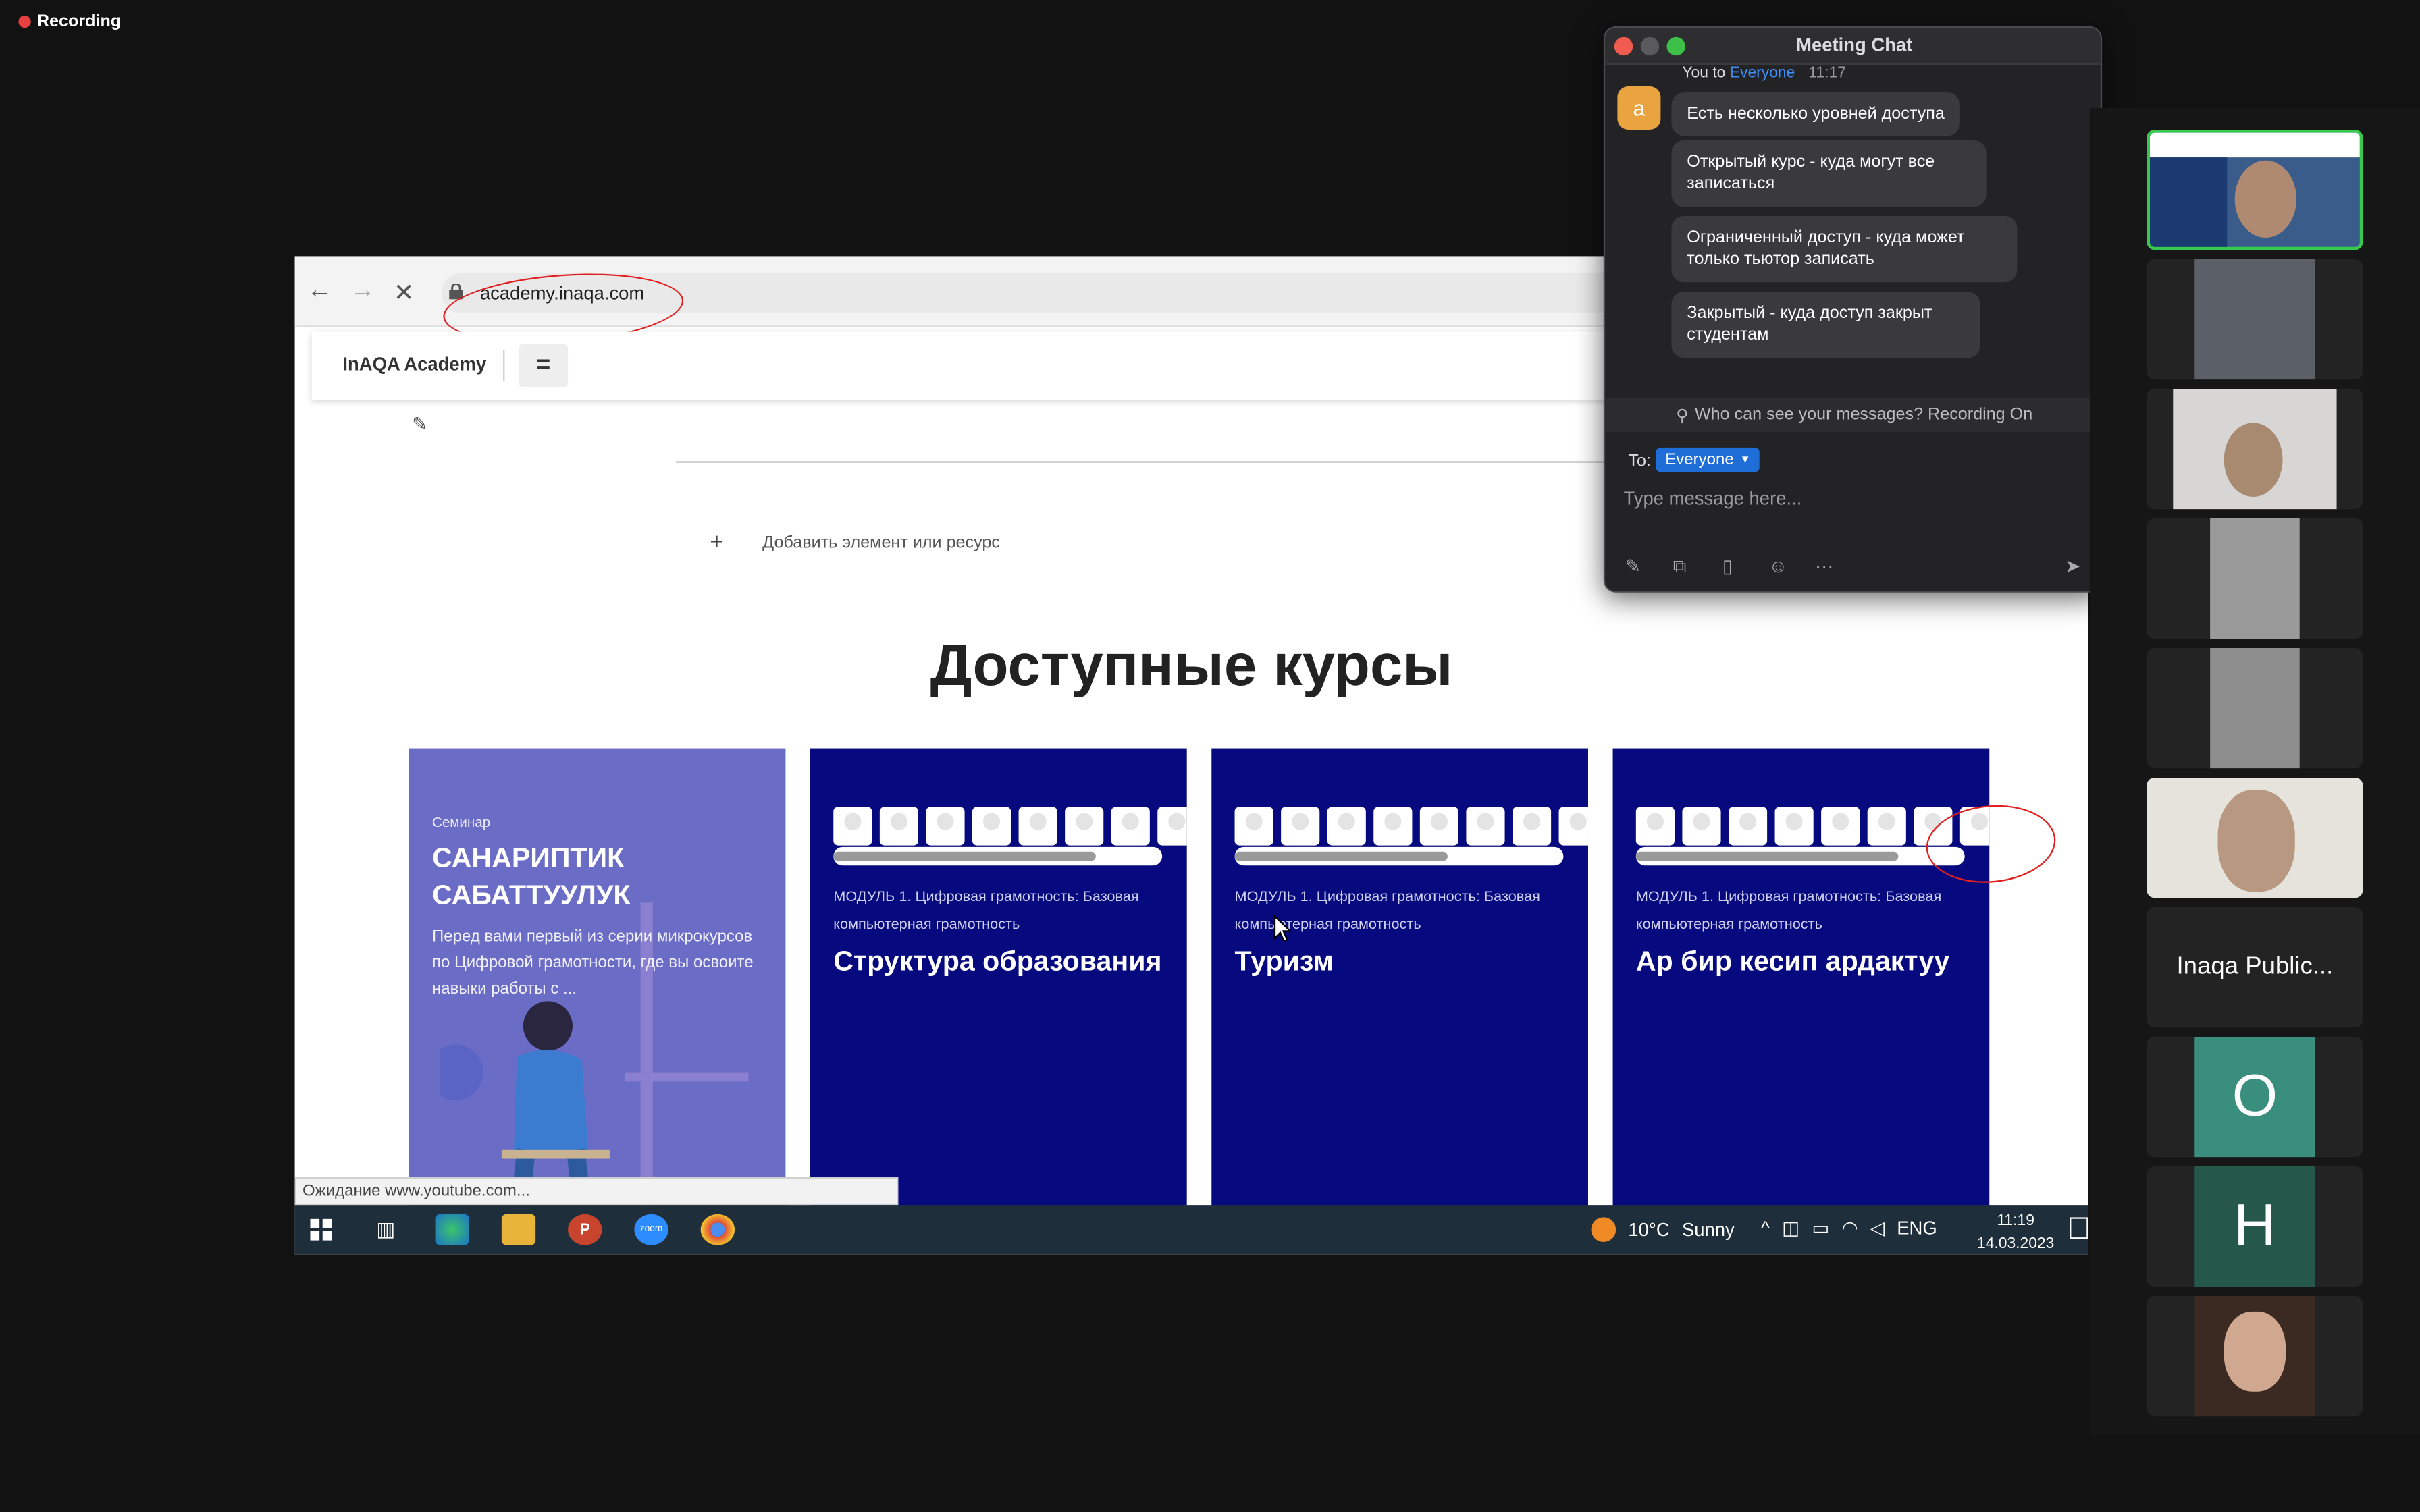 The image size is (2420, 1512). What do you see at coordinates (414, 364) in the screenshot?
I see `site-brand: InAQA Academy` at bounding box center [414, 364].